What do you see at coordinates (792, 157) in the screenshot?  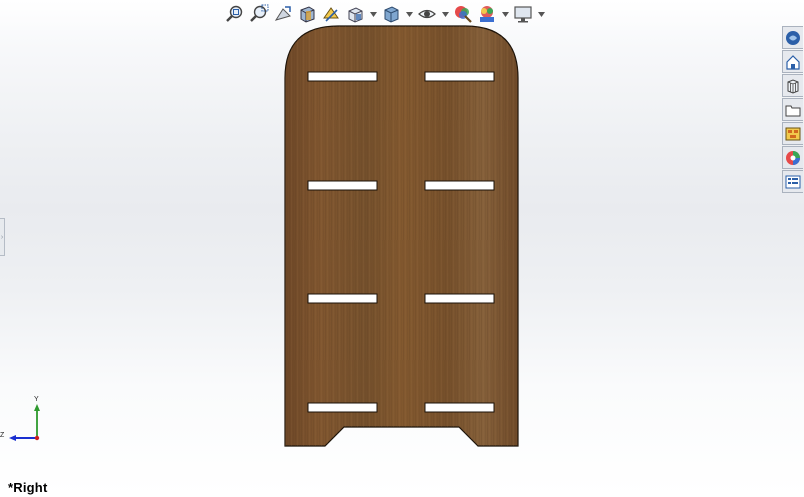 I see `custom-properties-icon` at bounding box center [792, 157].